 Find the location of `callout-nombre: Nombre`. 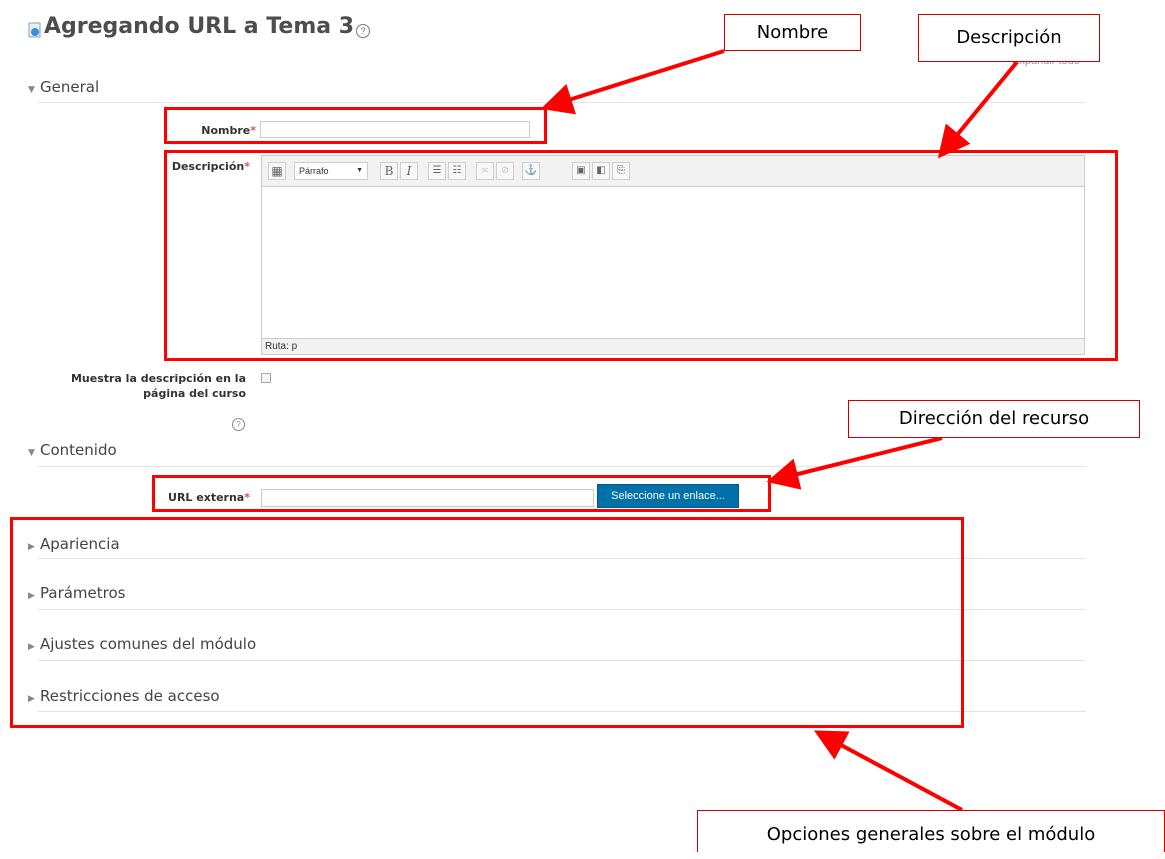

callout-nombre: Nombre is located at coordinates (792, 32).